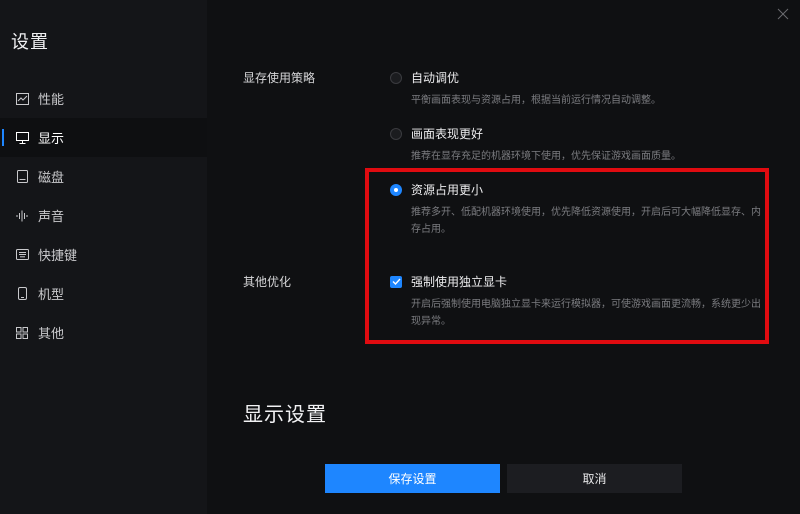  What do you see at coordinates (103, 293) in the screenshot?
I see `sidebar-item-device-model: 机型` at bounding box center [103, 293].